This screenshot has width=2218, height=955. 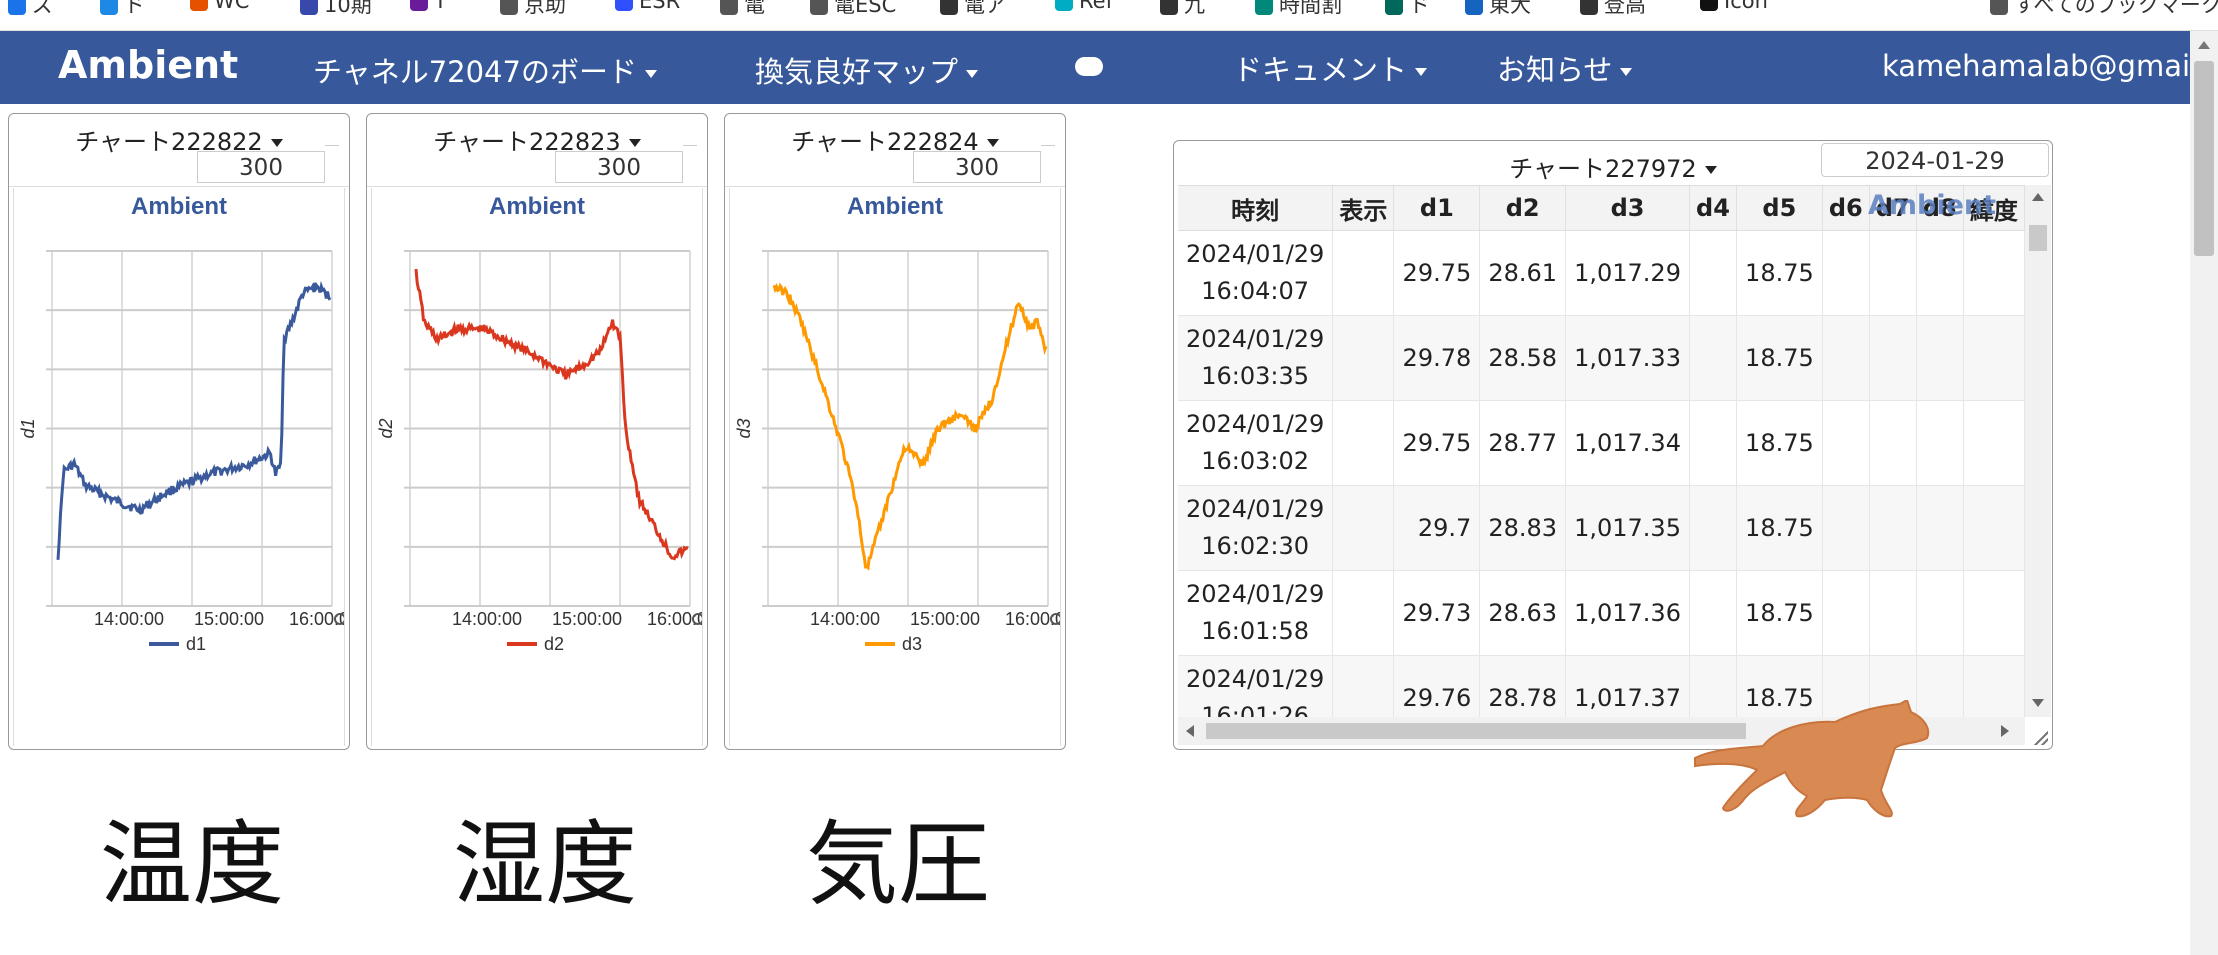 I want to click on column-header: 緯度, so click(x=1994, y=208).